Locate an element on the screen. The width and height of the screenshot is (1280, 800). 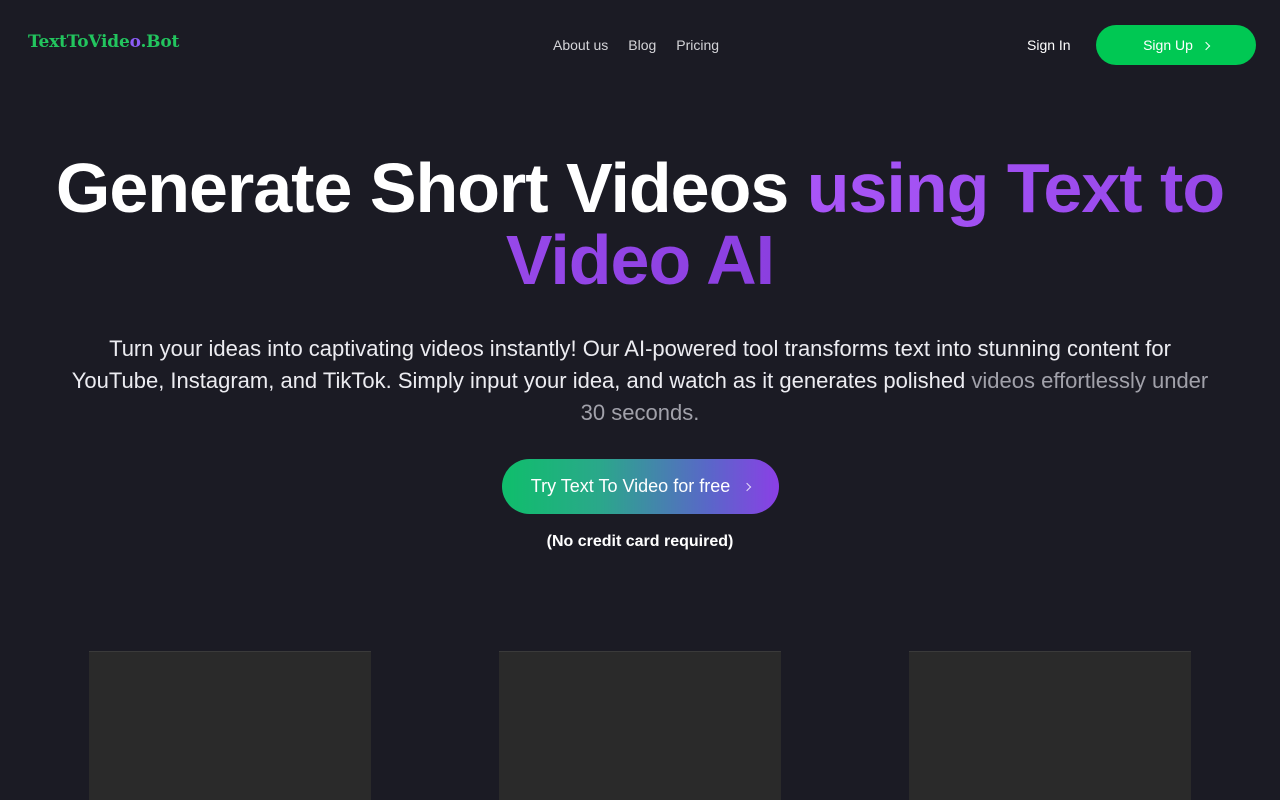
hero-title-plain: Generate Short Videos is located at coordinates (431, 188).